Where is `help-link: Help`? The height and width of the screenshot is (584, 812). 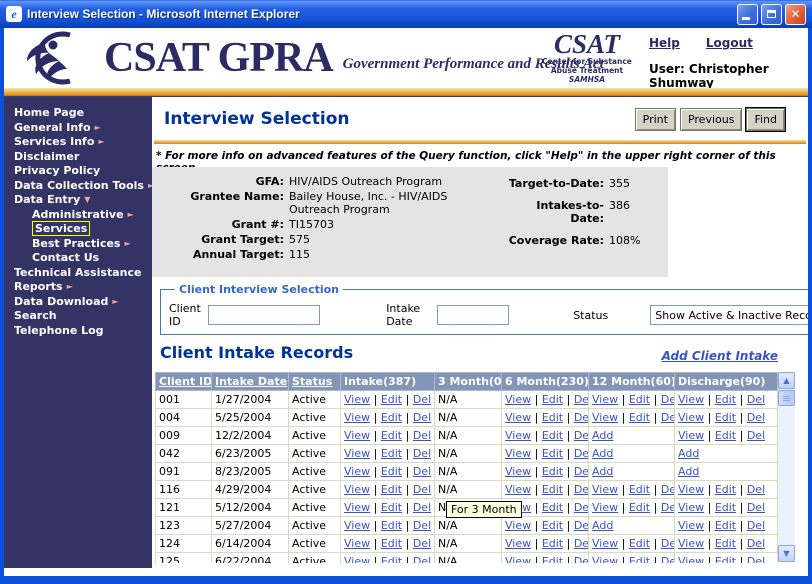
help-link: Help is located at coordinates (664, 43).